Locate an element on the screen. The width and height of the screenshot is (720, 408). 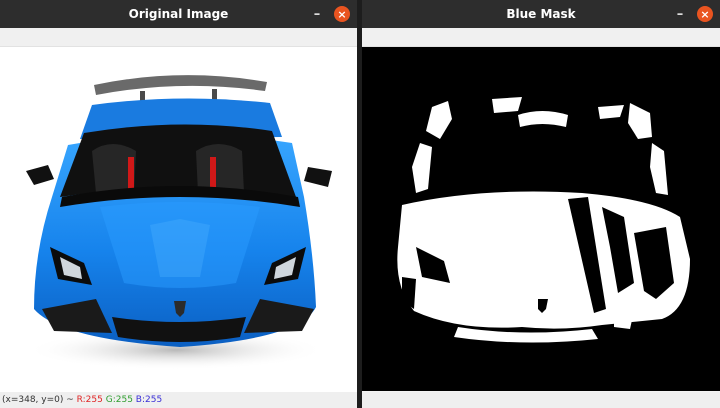
status-bar is located at coordinates (541, 400).